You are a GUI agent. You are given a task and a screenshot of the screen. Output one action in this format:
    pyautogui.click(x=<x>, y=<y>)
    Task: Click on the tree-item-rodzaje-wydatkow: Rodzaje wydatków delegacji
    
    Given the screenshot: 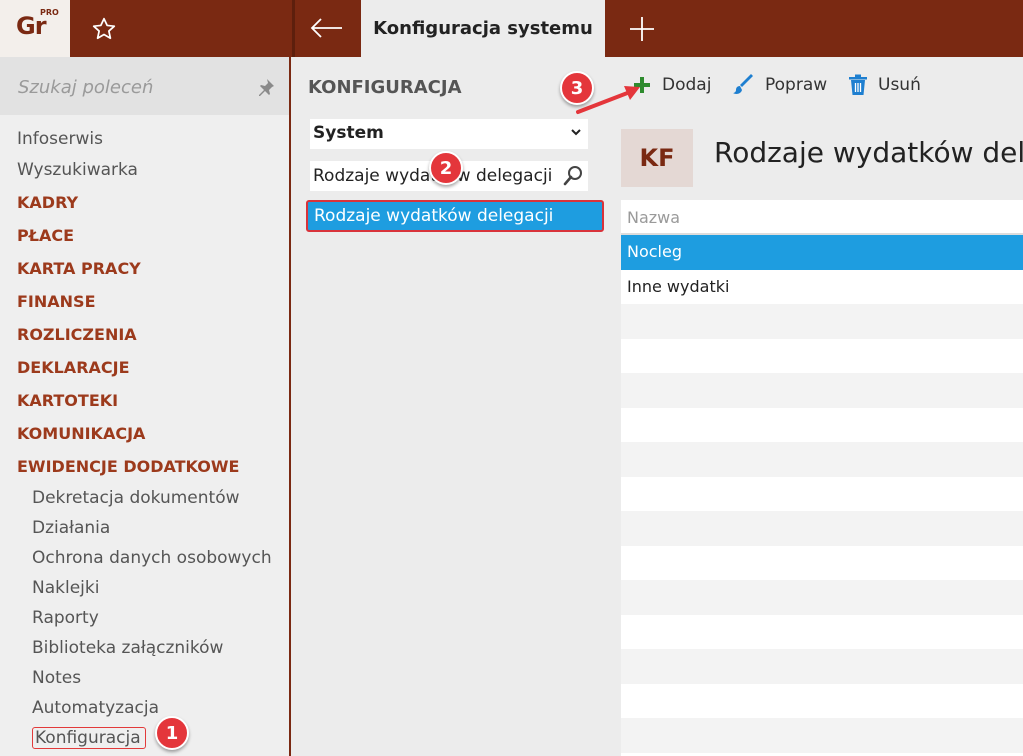 What is the action you would take?
    pyautogui.click(x=455, y=216)
    